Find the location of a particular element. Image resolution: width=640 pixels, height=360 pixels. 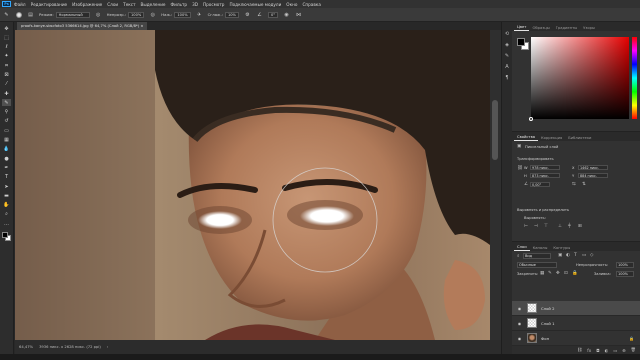

layer-row: ◉ Слой 1 is located at coordinates (576, 323).